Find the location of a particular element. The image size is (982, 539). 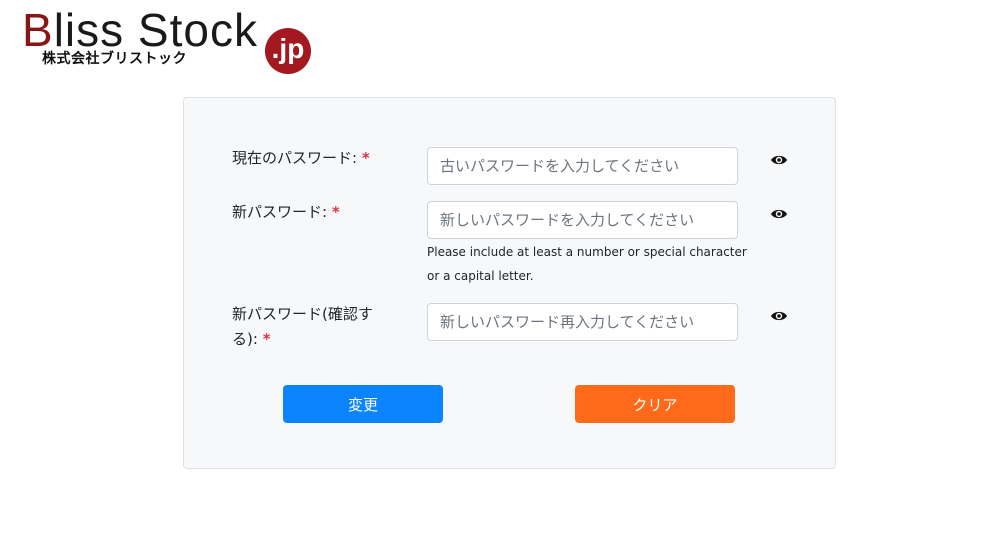

clear-button: クリア is located at coordinates (655, 404).